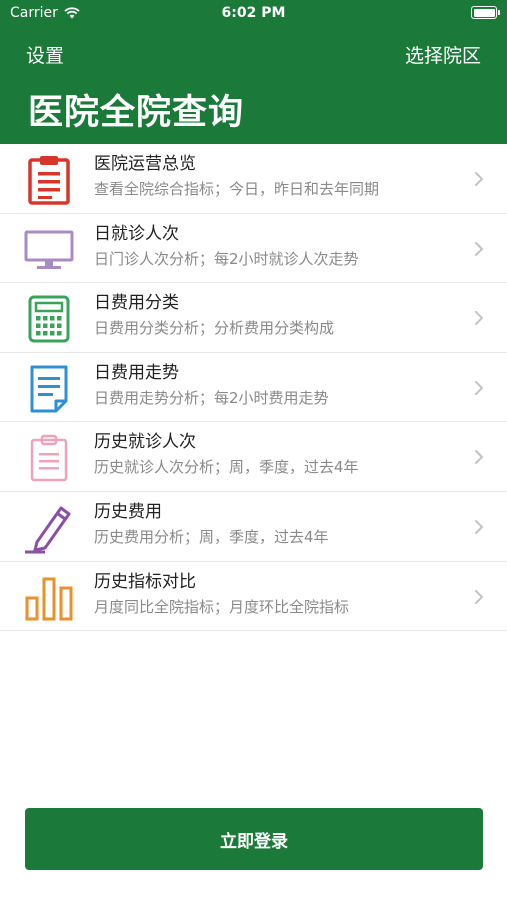  Describe the element at coordinates (226, 258) in the screenshot. I see `menu-item-subtitle: 日门诊人次分析；每2小时就诊人次走势` at that location.